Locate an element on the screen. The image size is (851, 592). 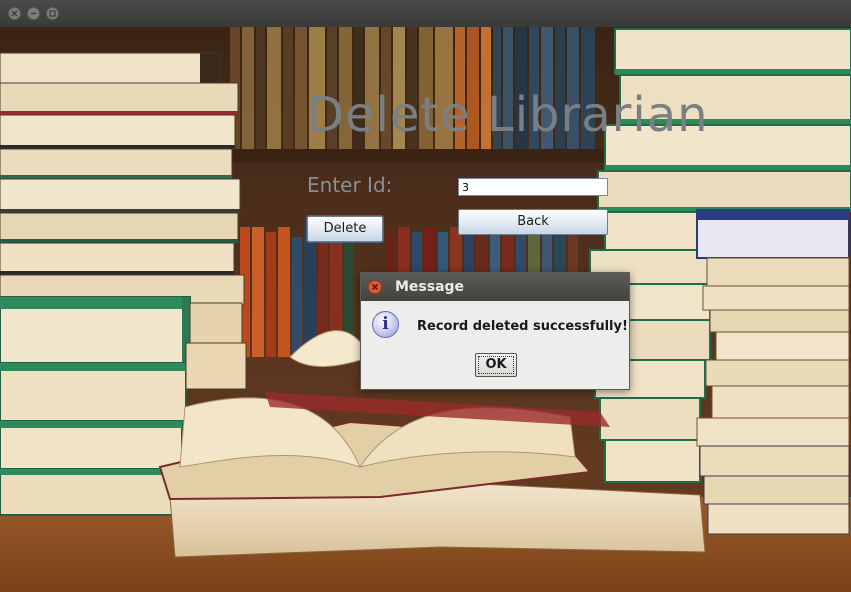
id-input is located at coordinates (533, 187).